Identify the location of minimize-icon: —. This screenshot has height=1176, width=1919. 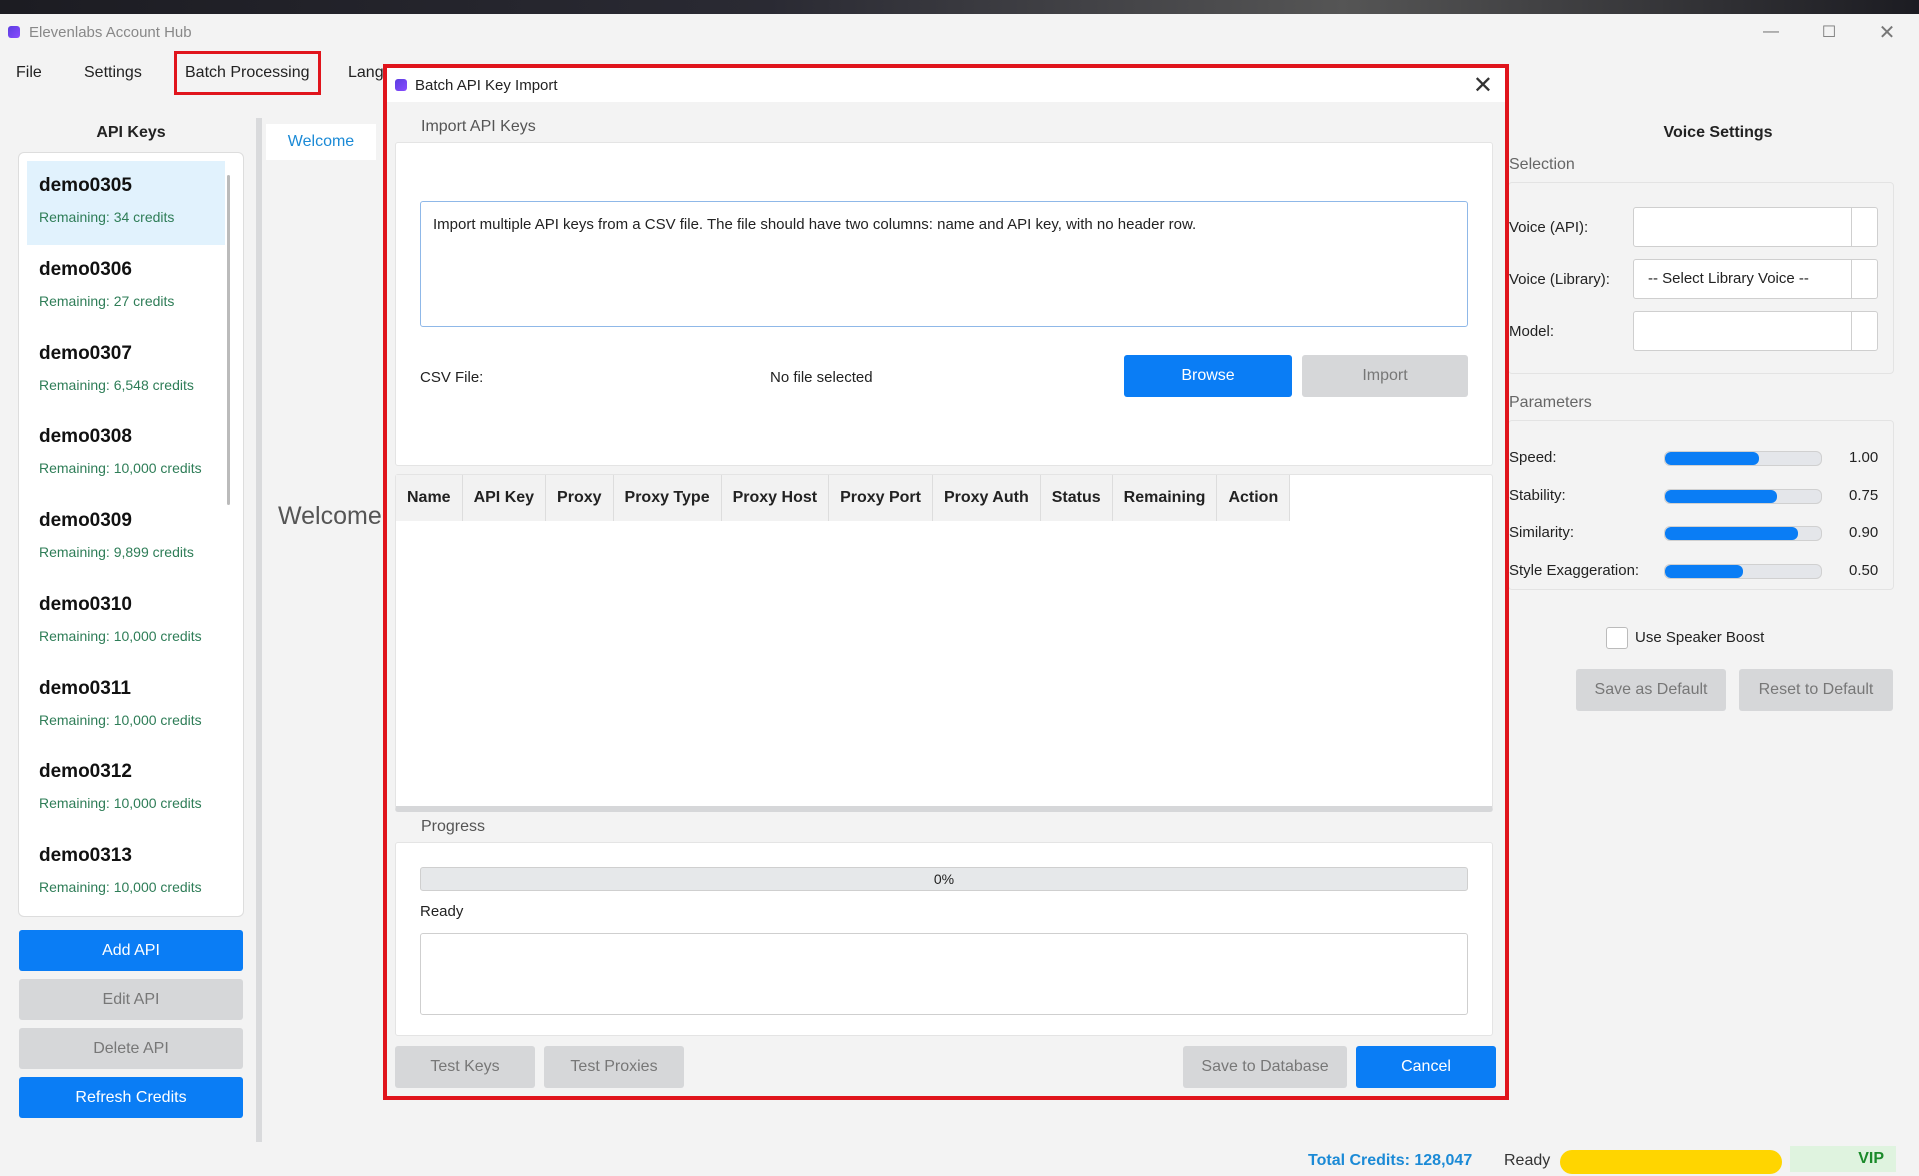
(1771, 32).